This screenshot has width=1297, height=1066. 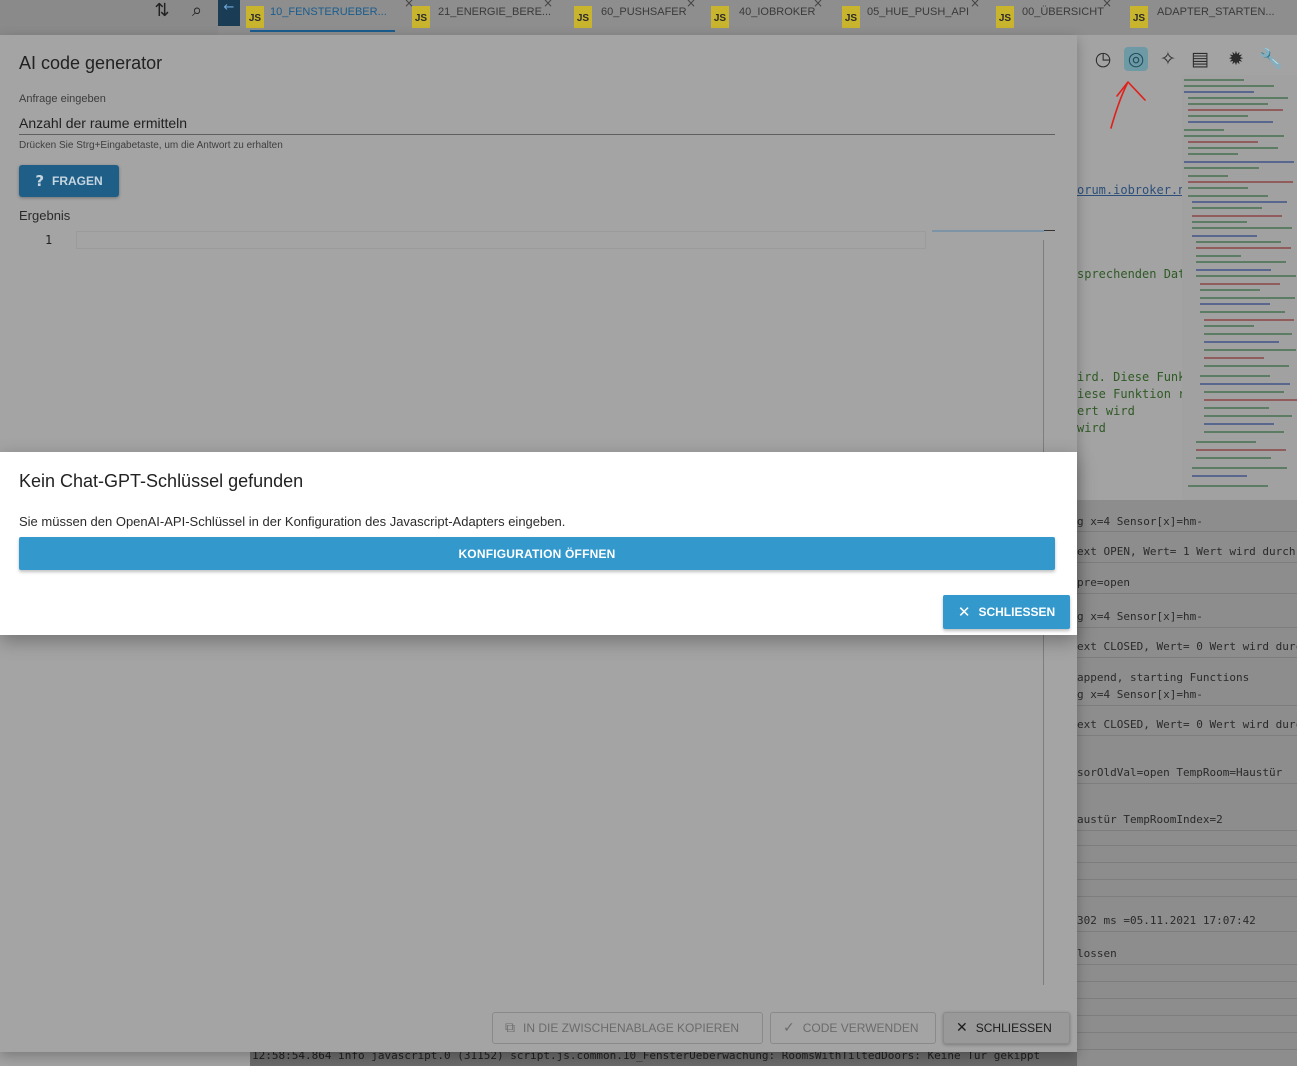 What do you see at coordinates (537, 553) in the screenshot?
I see `open-configuration-button: KONFIGURATION ÖFFNEN` at bounding box center [537, 553].